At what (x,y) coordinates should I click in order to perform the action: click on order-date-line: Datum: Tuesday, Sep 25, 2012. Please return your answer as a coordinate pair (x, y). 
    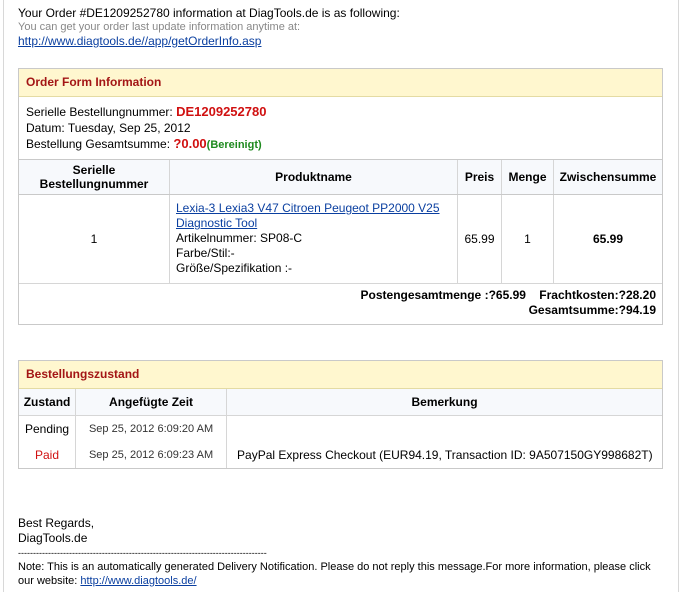
    Looking at the image, I should click on (340, 128).